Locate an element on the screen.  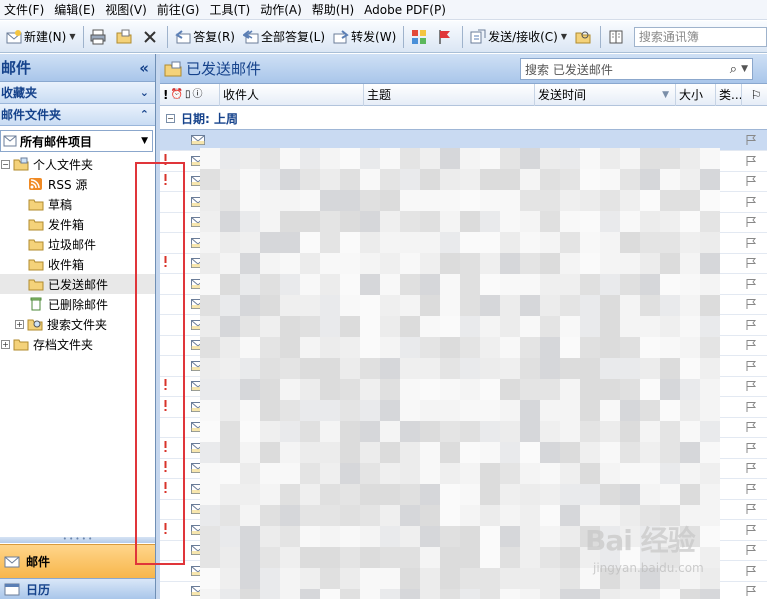
folder-item: + 搜索文件夹 is located at coordinates (77, 324).